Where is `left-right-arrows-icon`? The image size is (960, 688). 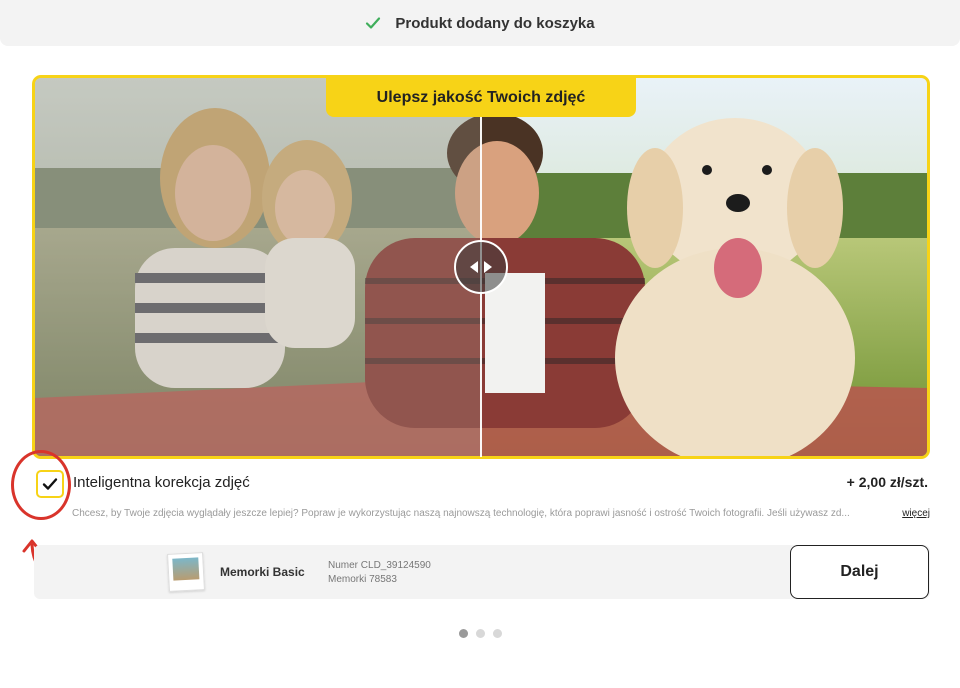
left-right-arrows-icon is located at coordinates (481, 267).